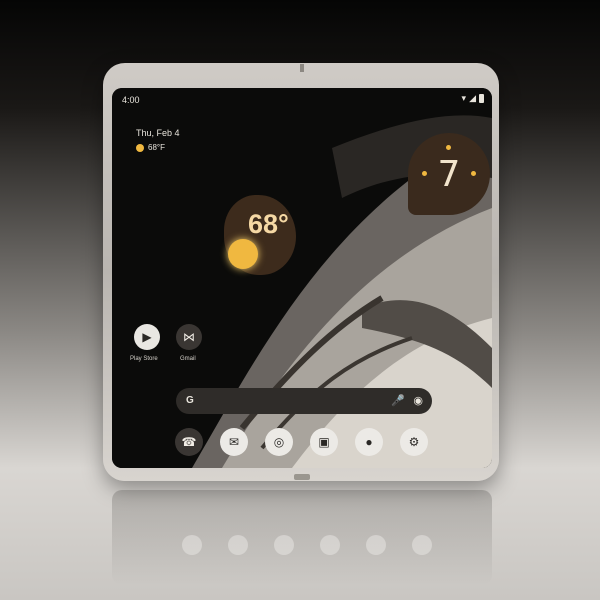 This screenshot has width=600, height=600. I want to click on weather-temperature: 68°, so click(268, 224).